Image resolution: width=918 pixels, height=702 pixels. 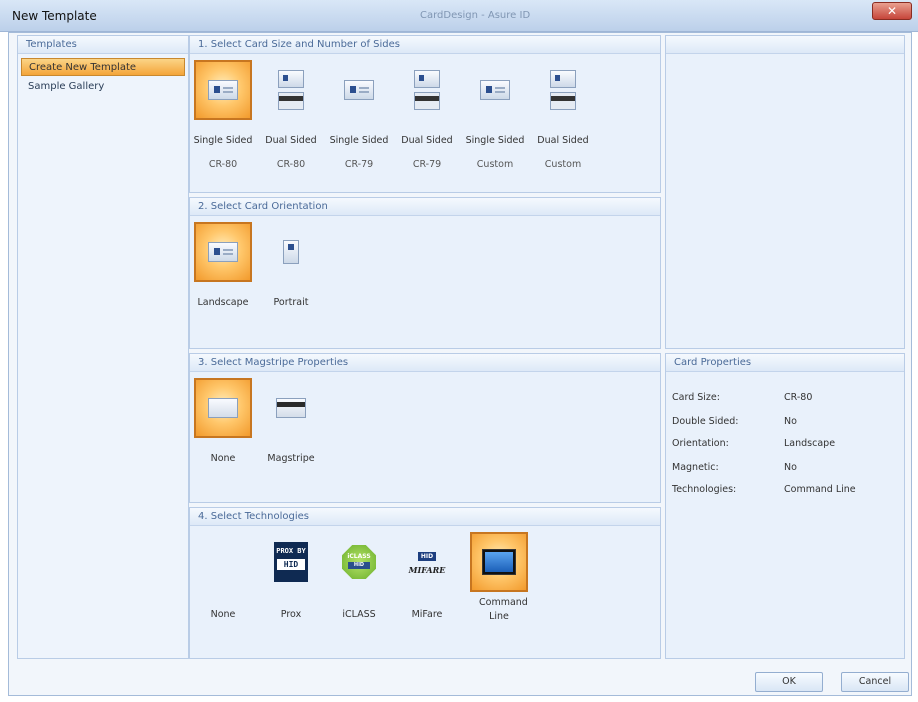 I want to click on option-dual-sided-custom: Dual Sided Custom, so click(x=563, y=116).